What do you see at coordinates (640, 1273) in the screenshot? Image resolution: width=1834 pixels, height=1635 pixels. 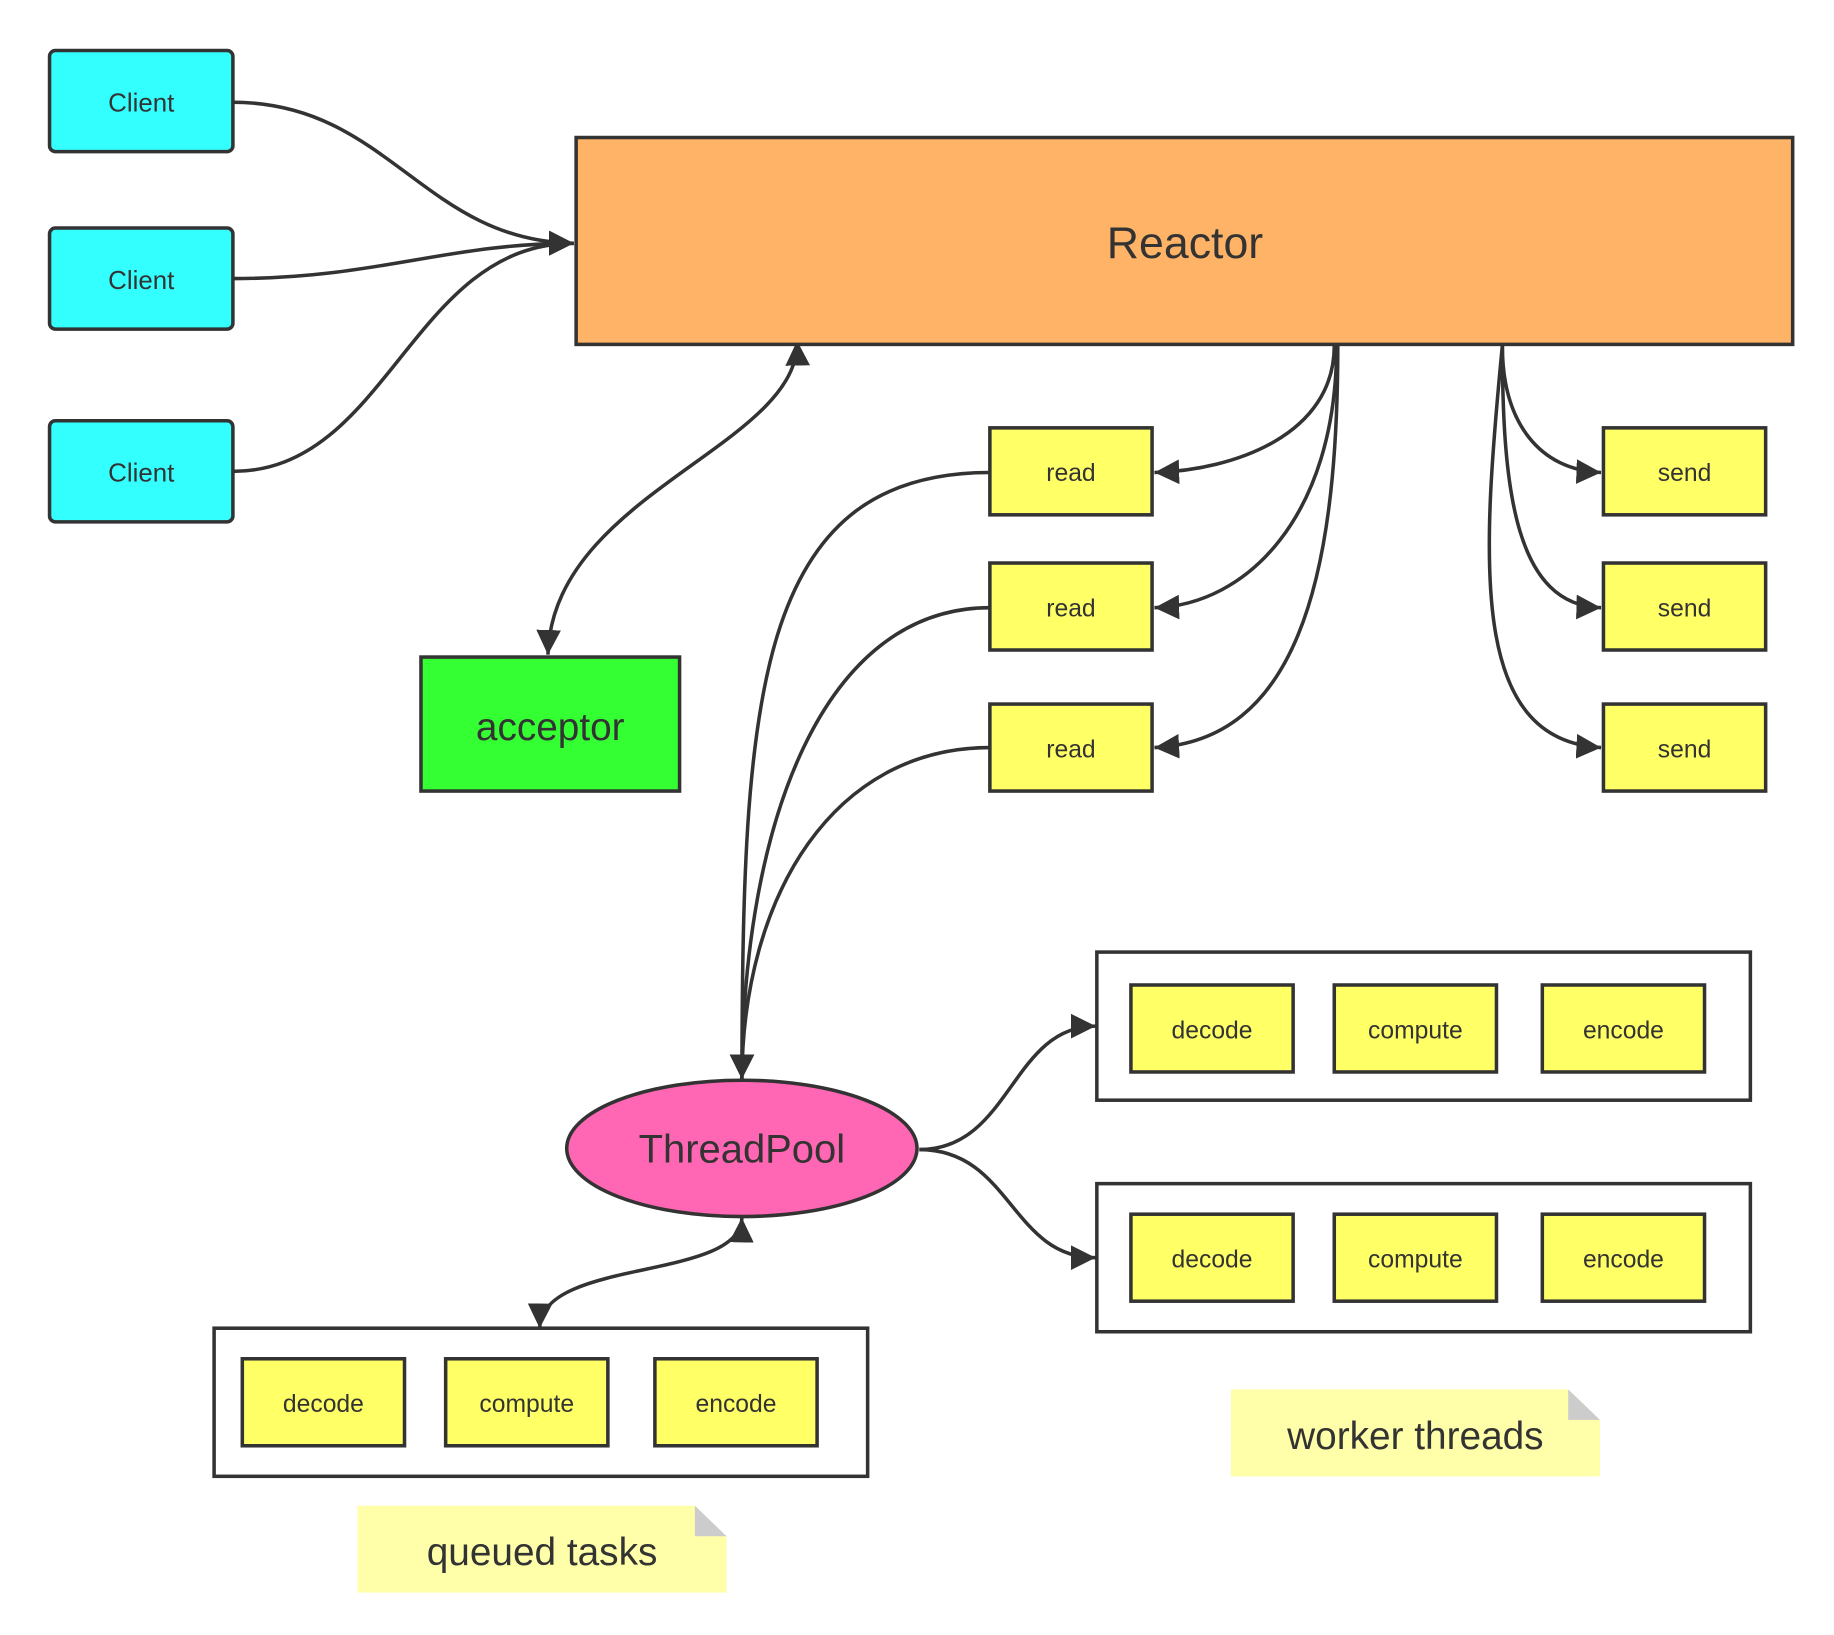 I see `edge-threadpool-queue` at bounding box center [640, 1273].